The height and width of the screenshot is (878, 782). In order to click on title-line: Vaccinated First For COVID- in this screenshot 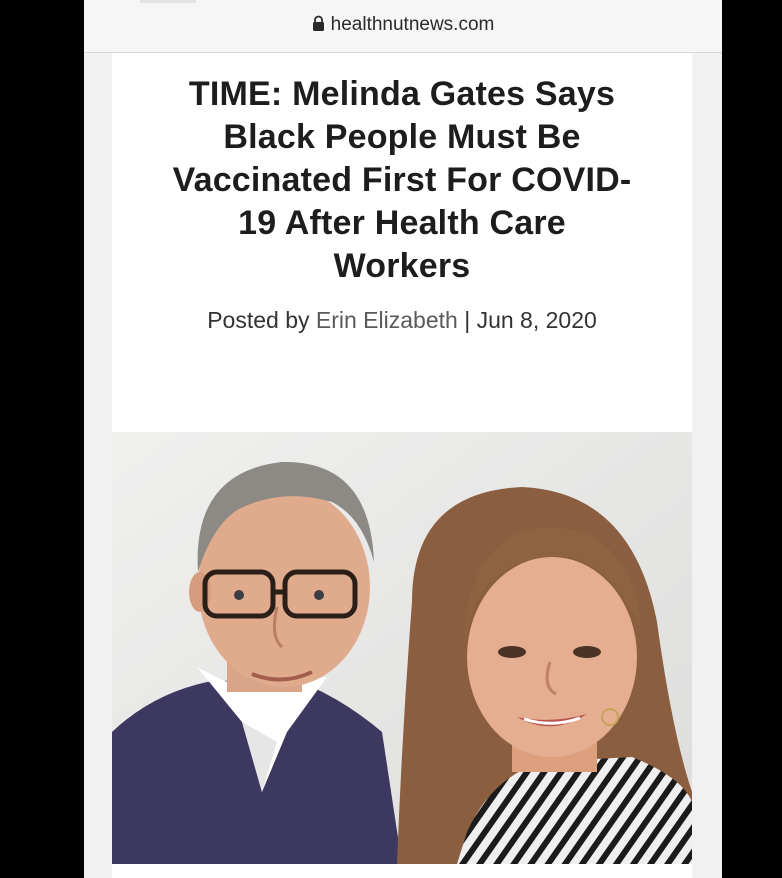, I will do `click(402, 180)`.